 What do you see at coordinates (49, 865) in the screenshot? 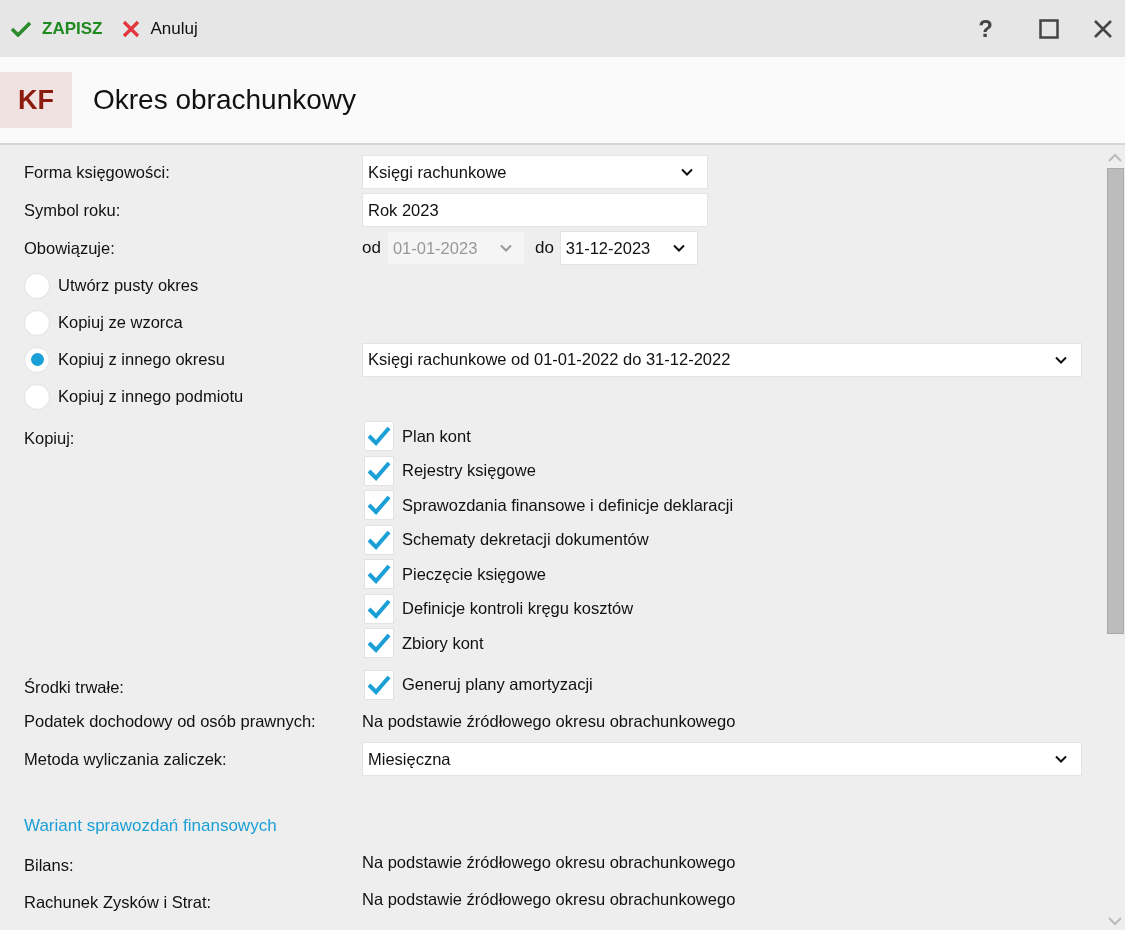
I see `field-label: Bilans:` at bounding box center [49, 865].